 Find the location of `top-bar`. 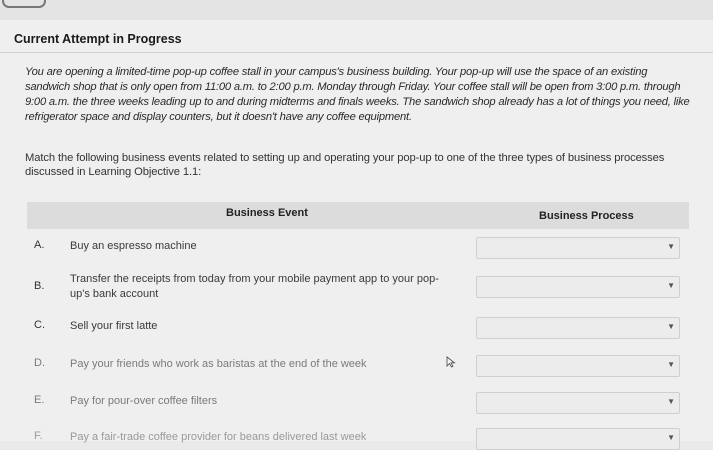

top-bar is located at coordinates (356, 10).